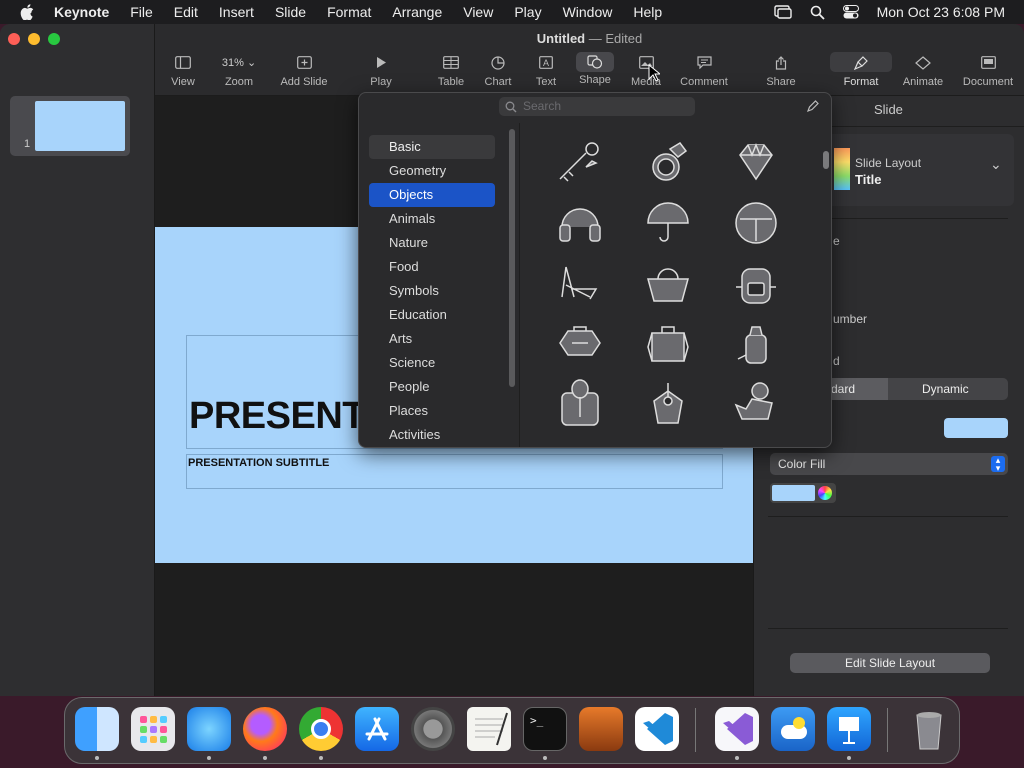 Image resolution: width=1024 pixels, height=768 pixels. I want to click on format-button: Format, so click(861, 72).